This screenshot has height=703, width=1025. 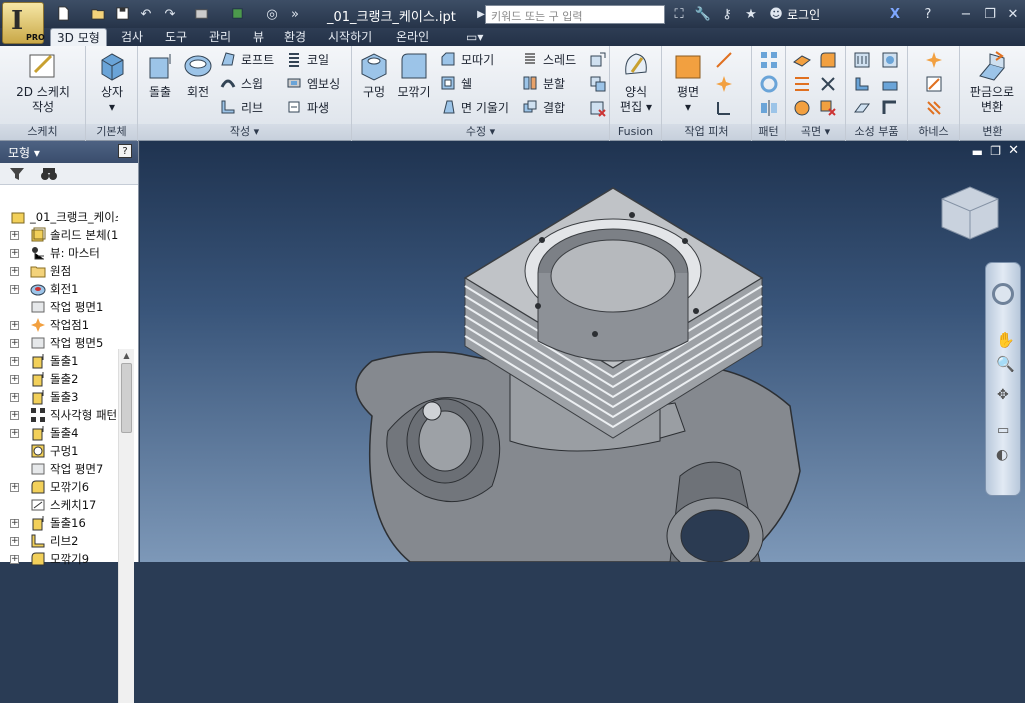 What do you see at coordinates (59, 361) in the screenshot?
I see `tree-node: + 돌출1` at bounding box center [59, 361].